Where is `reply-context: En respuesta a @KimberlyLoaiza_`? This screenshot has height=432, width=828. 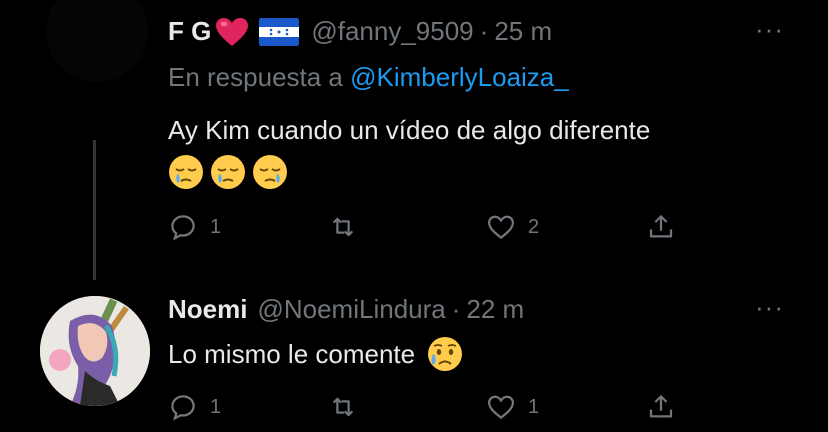
reply-context: En respuesta a @KimberlyLoaiza_ is located at coordinates (368, 77).